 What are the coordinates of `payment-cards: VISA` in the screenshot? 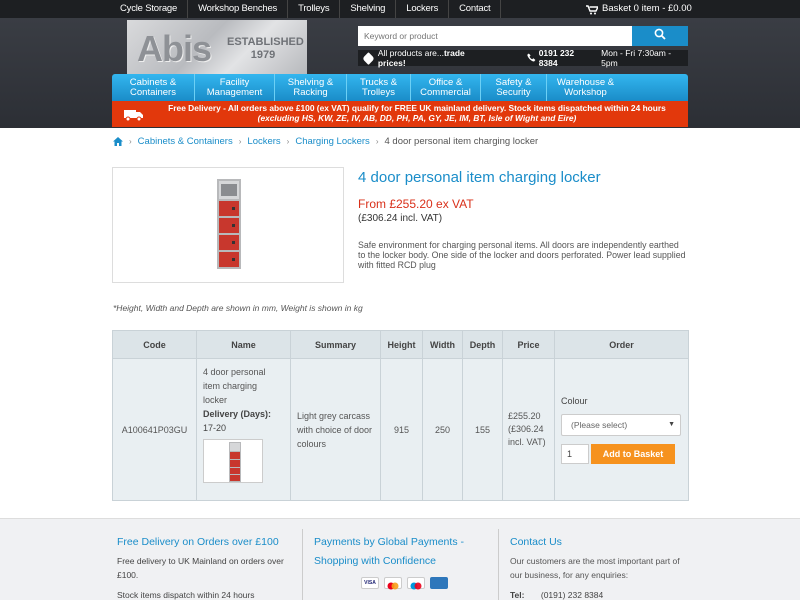 It's located at (423, 583).